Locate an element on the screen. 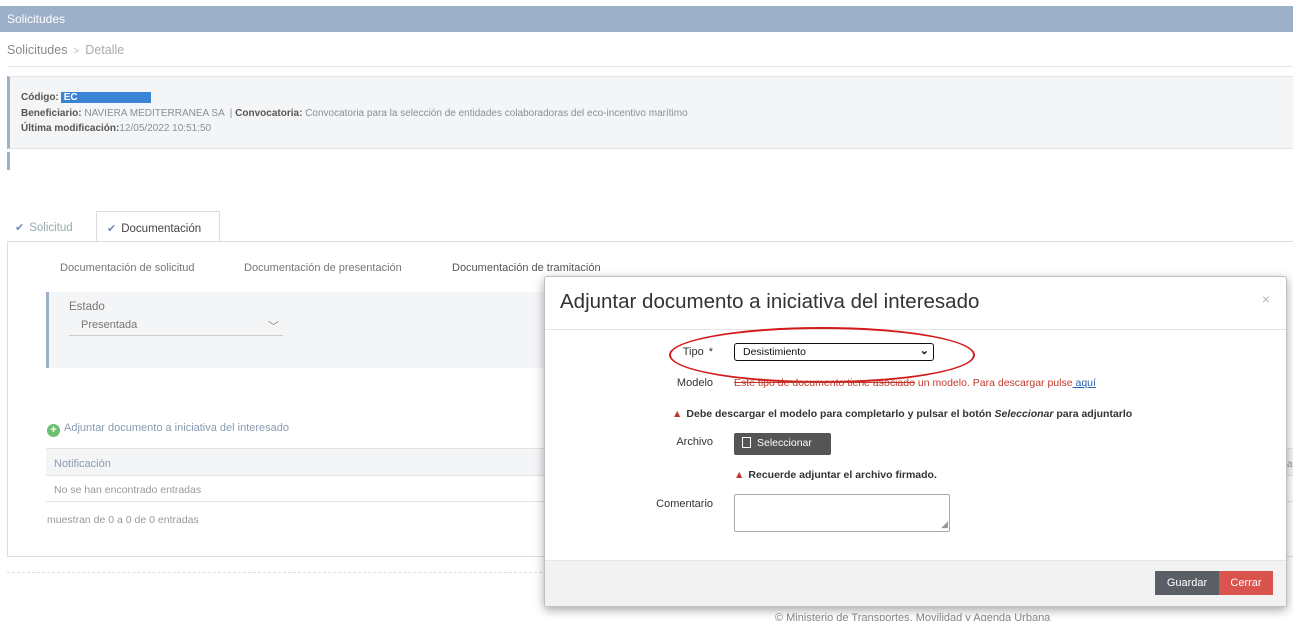 Image resolution: width=1293 pixels, height=621 pixels. modelo-text-rest: un modelo. Para descargar pulse is located at coordinates (993, 383).